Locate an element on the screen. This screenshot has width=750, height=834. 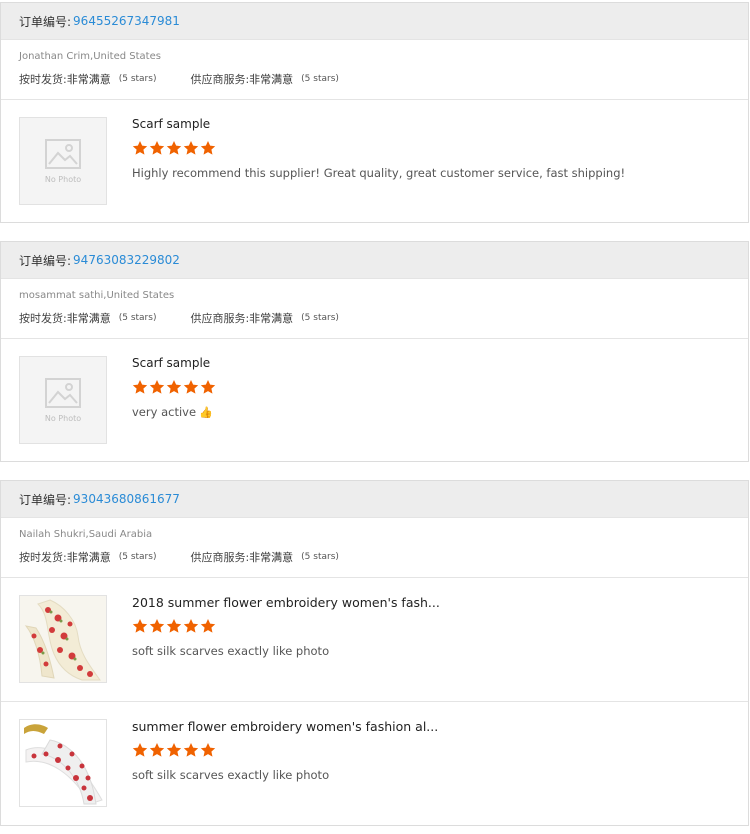
order-header: 订单编号: 96455267347981 is located at coordinates (374, 21).